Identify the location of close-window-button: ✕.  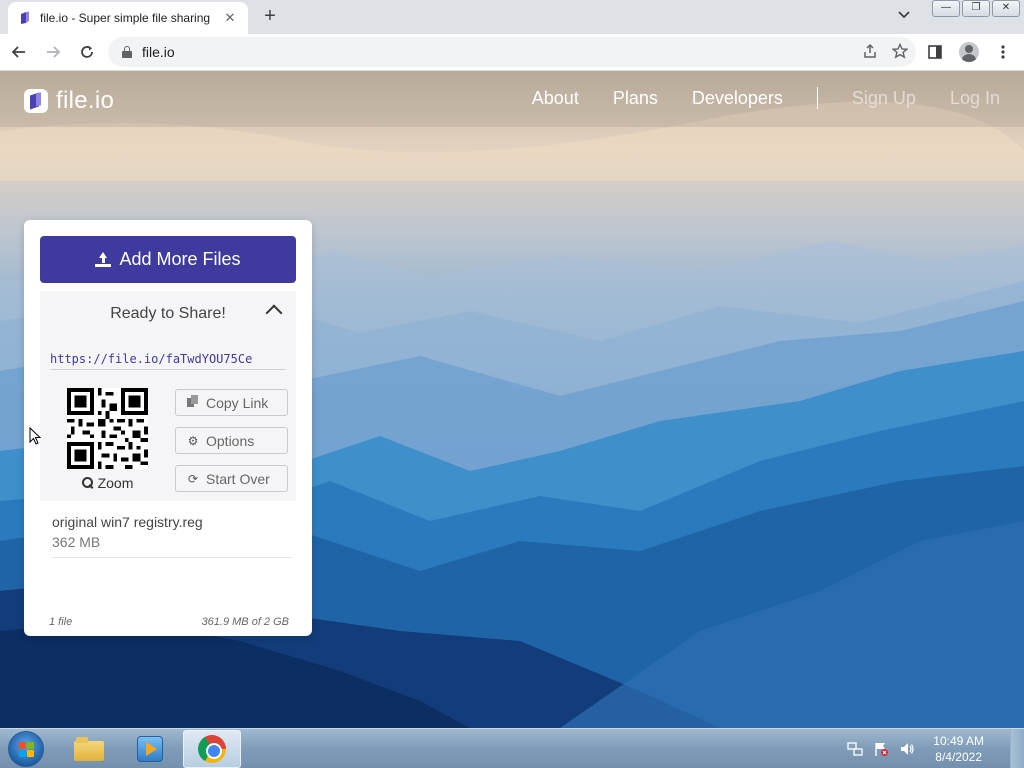
(1006, 8).